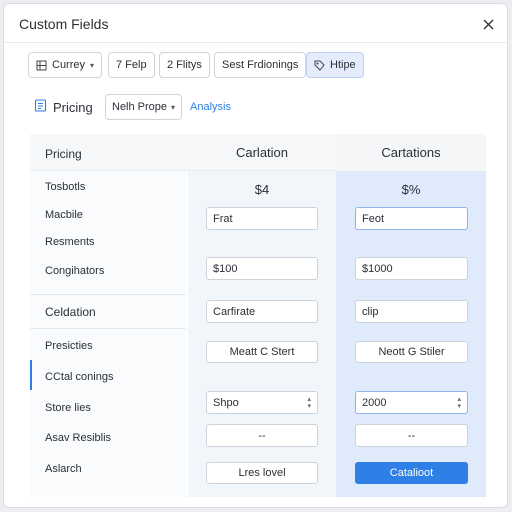 The image size is (512, 512). What do you see at coordinates (262, 268) in the screenshot?
I see `carlation-price-field: $100` at bounding box center [262, 268].